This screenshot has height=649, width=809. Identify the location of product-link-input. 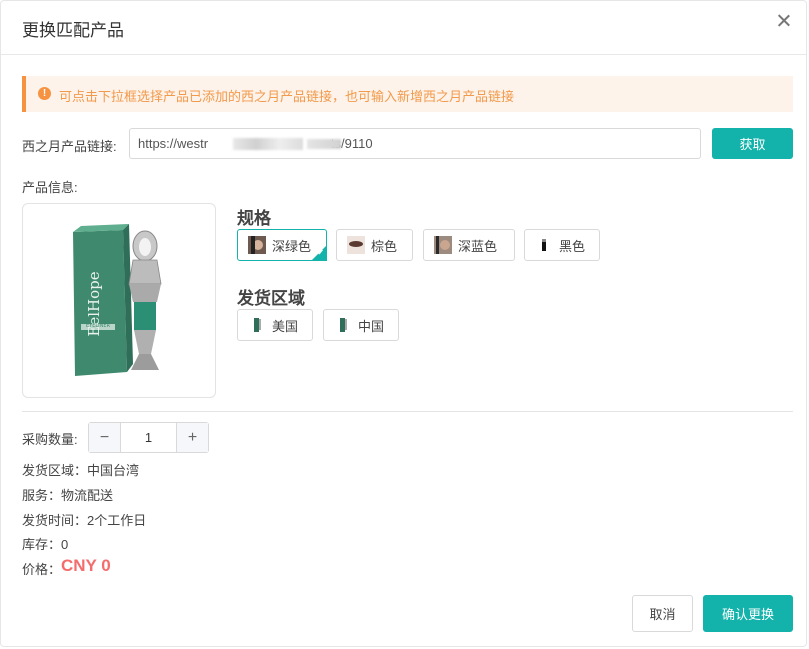
(415, 143).